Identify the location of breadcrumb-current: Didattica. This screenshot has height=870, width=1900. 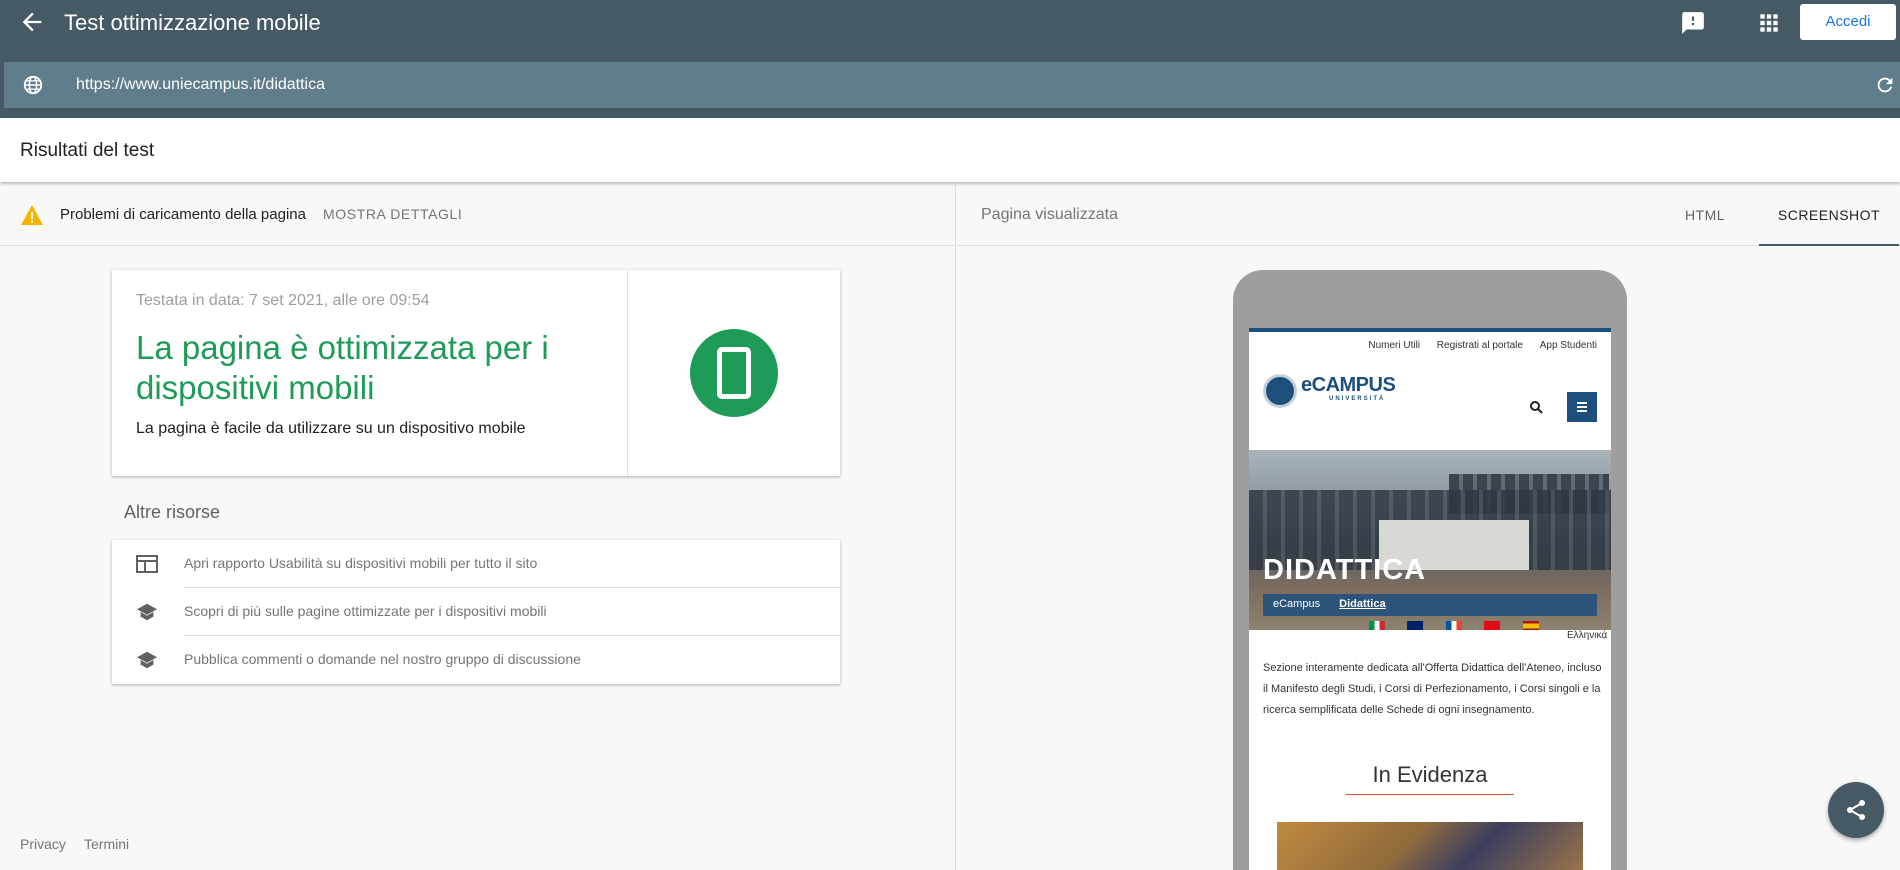
(1362, 604).